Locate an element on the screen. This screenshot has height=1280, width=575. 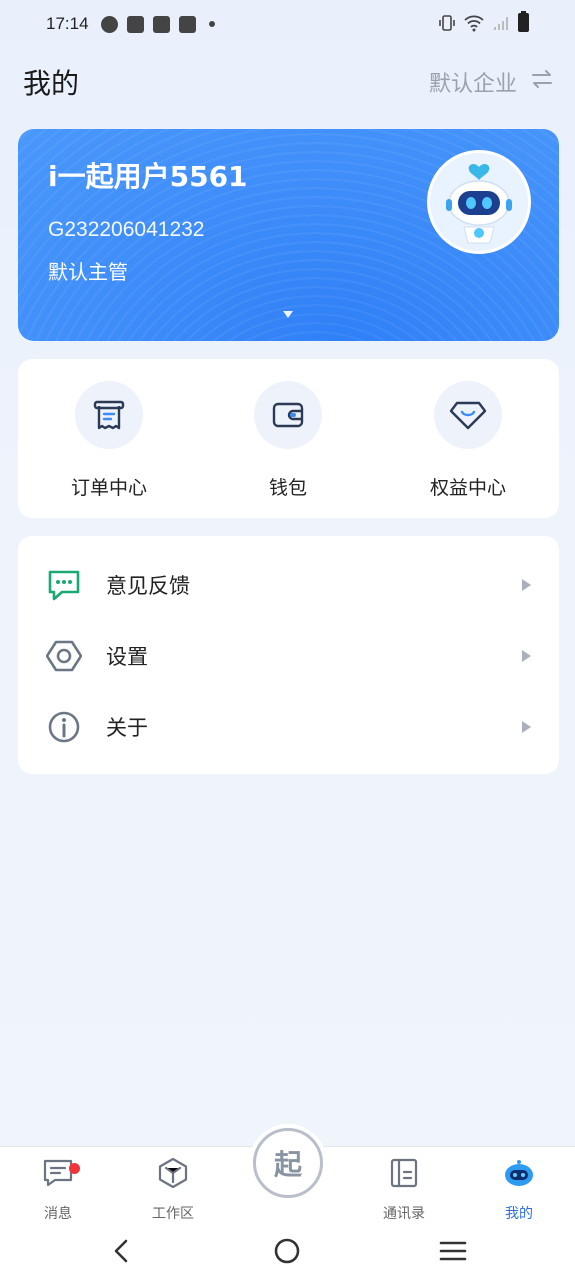
robot-icon is located at coordinates (519, 1173).